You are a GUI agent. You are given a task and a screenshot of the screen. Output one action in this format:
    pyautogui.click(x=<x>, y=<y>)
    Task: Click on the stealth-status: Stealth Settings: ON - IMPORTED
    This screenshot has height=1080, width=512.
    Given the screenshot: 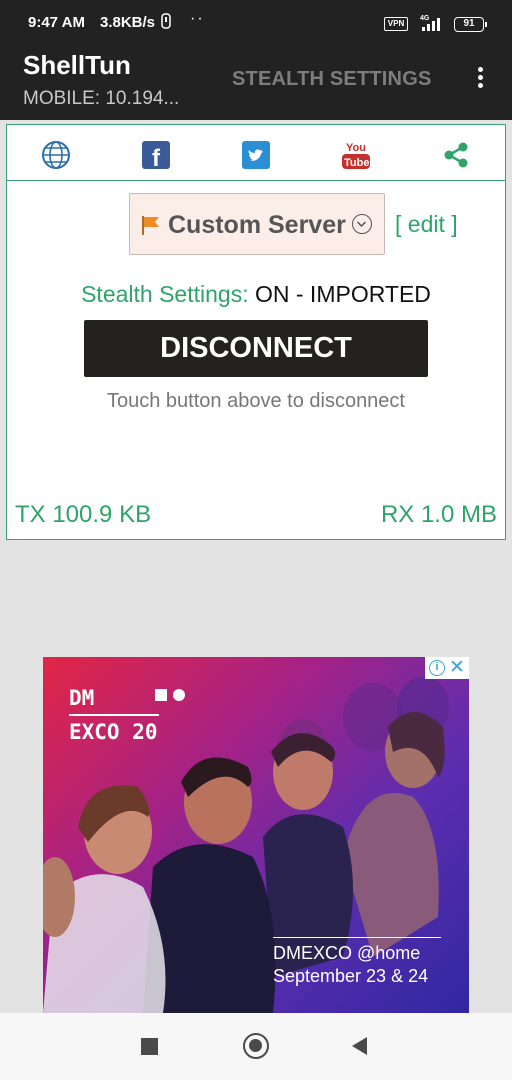 What is the action you would take?
    pyautogui.click(x=256, y=294)
    